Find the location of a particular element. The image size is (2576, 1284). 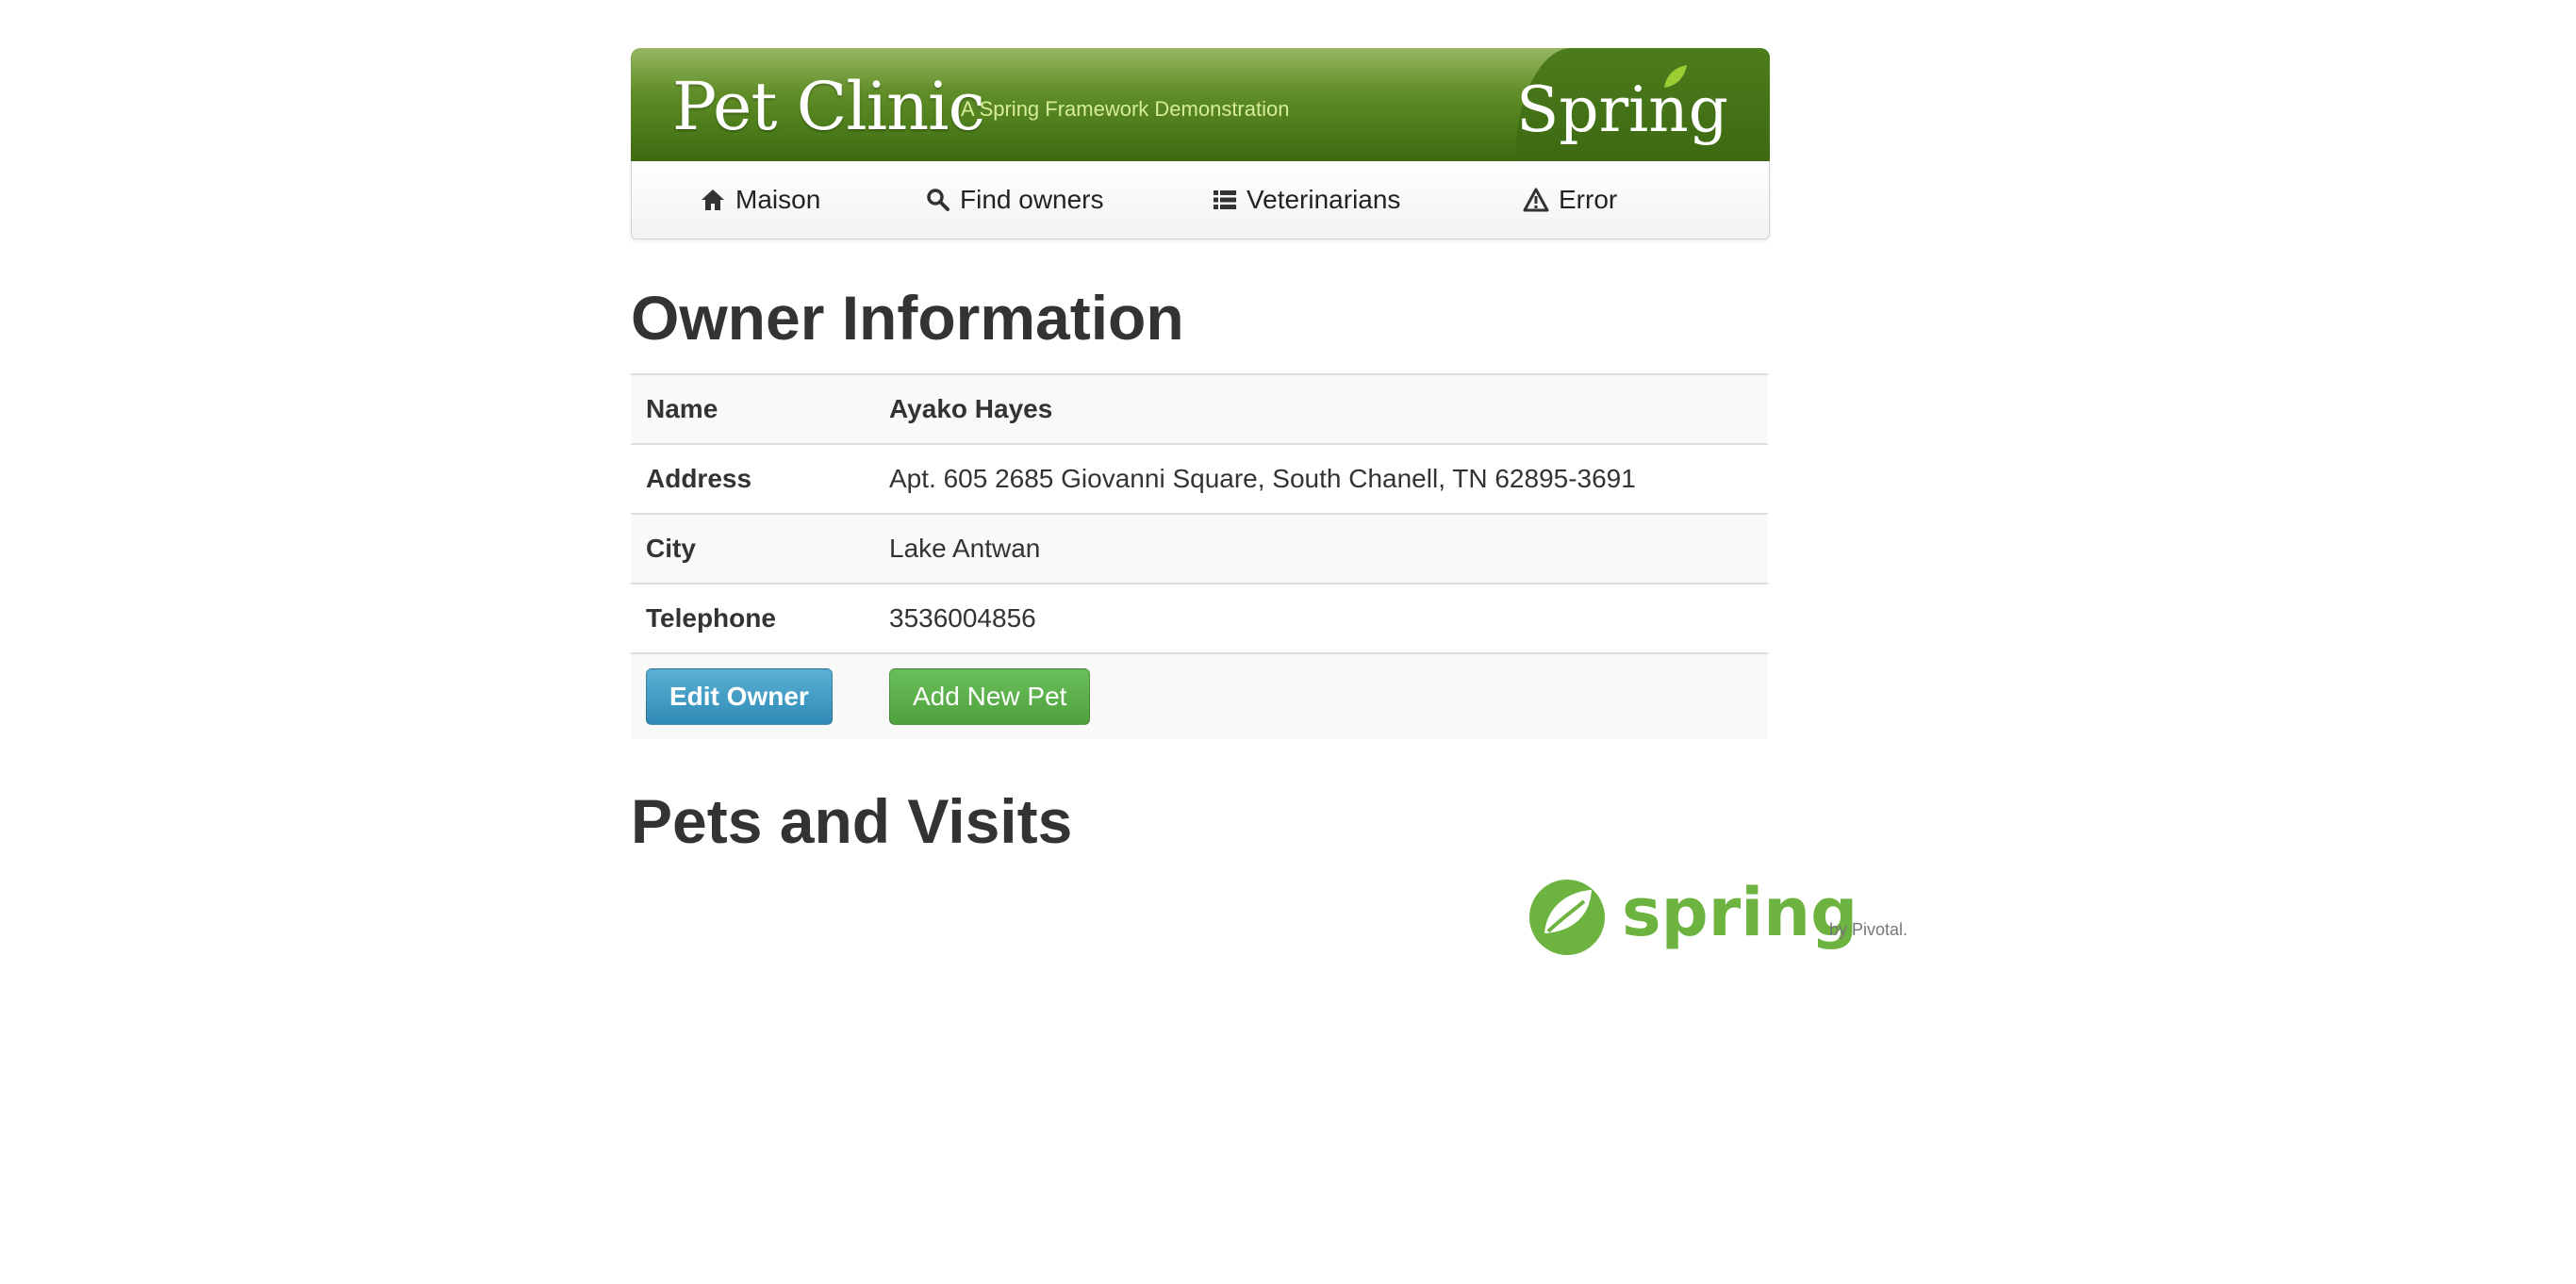

table-row: Name Ayako Hayes is located at coordinates (1199, 408).